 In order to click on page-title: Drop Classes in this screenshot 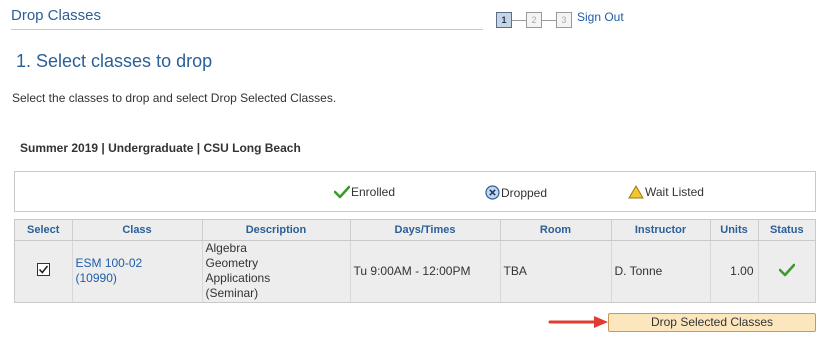, I will do `click(56, 15)`.